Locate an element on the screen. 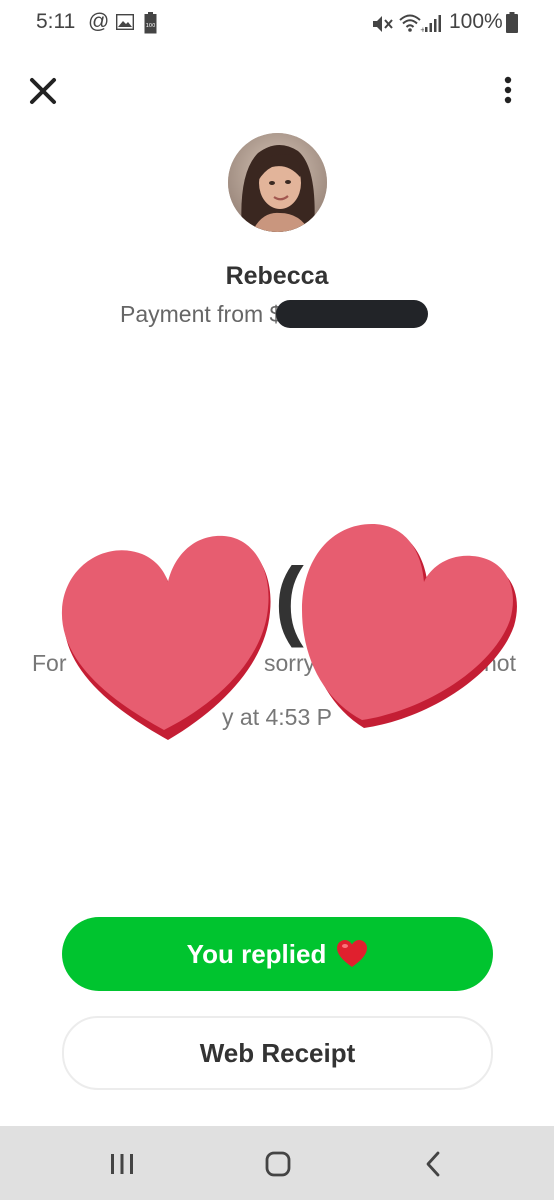 Image resolution: width=554 pixels, height=1200 pixels. battery-saver-icon: 100 is located at coordinates (150, 23).